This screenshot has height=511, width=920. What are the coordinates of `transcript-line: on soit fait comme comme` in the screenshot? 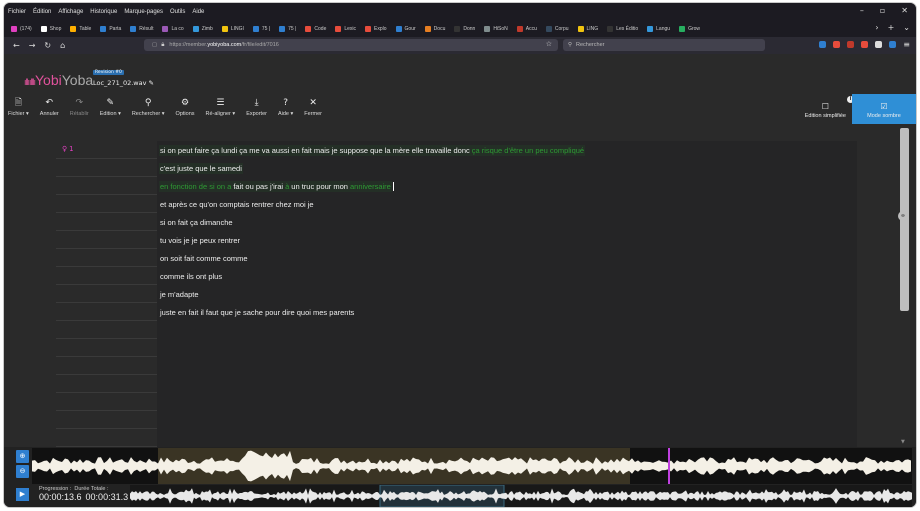 It's located at (507, 258).